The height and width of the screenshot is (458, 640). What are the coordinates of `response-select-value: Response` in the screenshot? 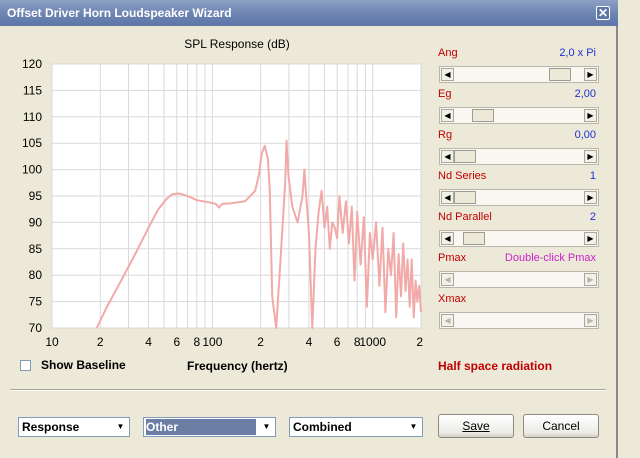 It's located at (51, 427).